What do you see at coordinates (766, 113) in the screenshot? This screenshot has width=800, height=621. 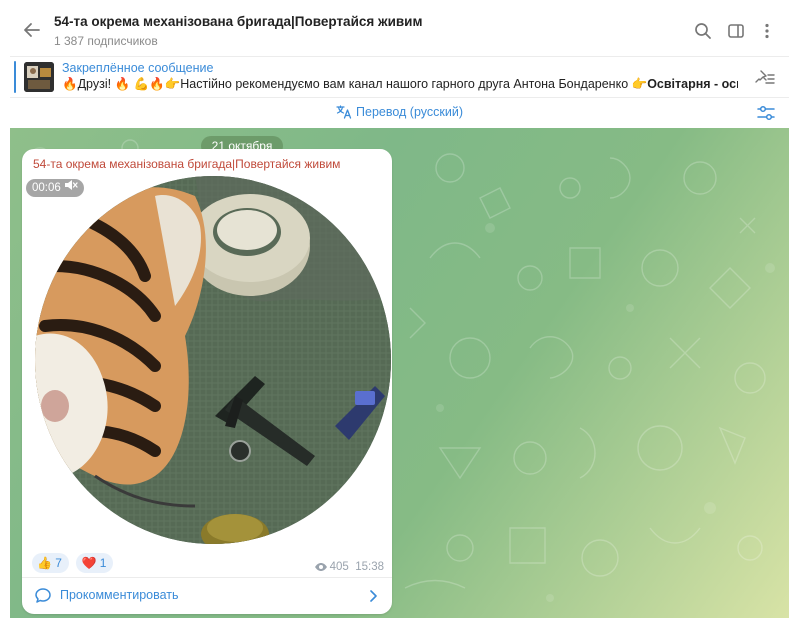 I see `translate-settings-icon` at bounding box center [766, 113].